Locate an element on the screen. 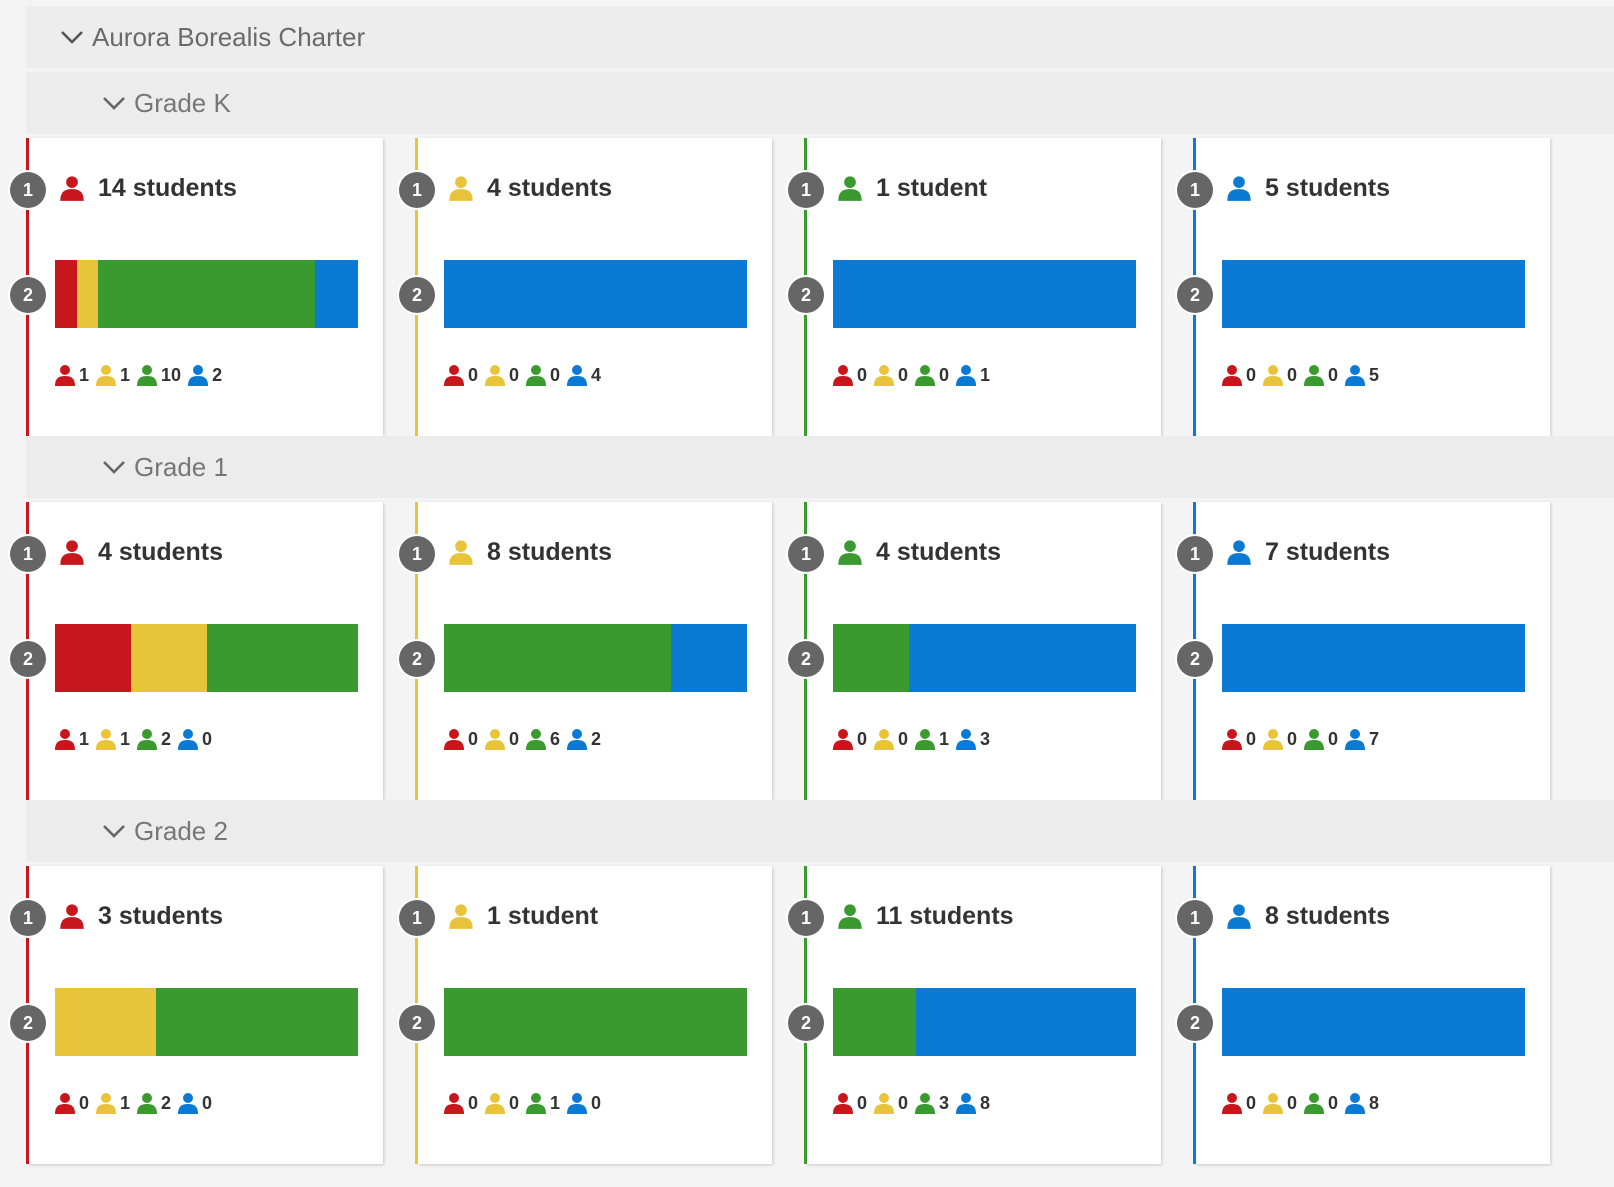 Image resolution: width=1614 pixels, height=1187 pixels. count-item-yellow: 1 is located at coordinates (112, 1103).